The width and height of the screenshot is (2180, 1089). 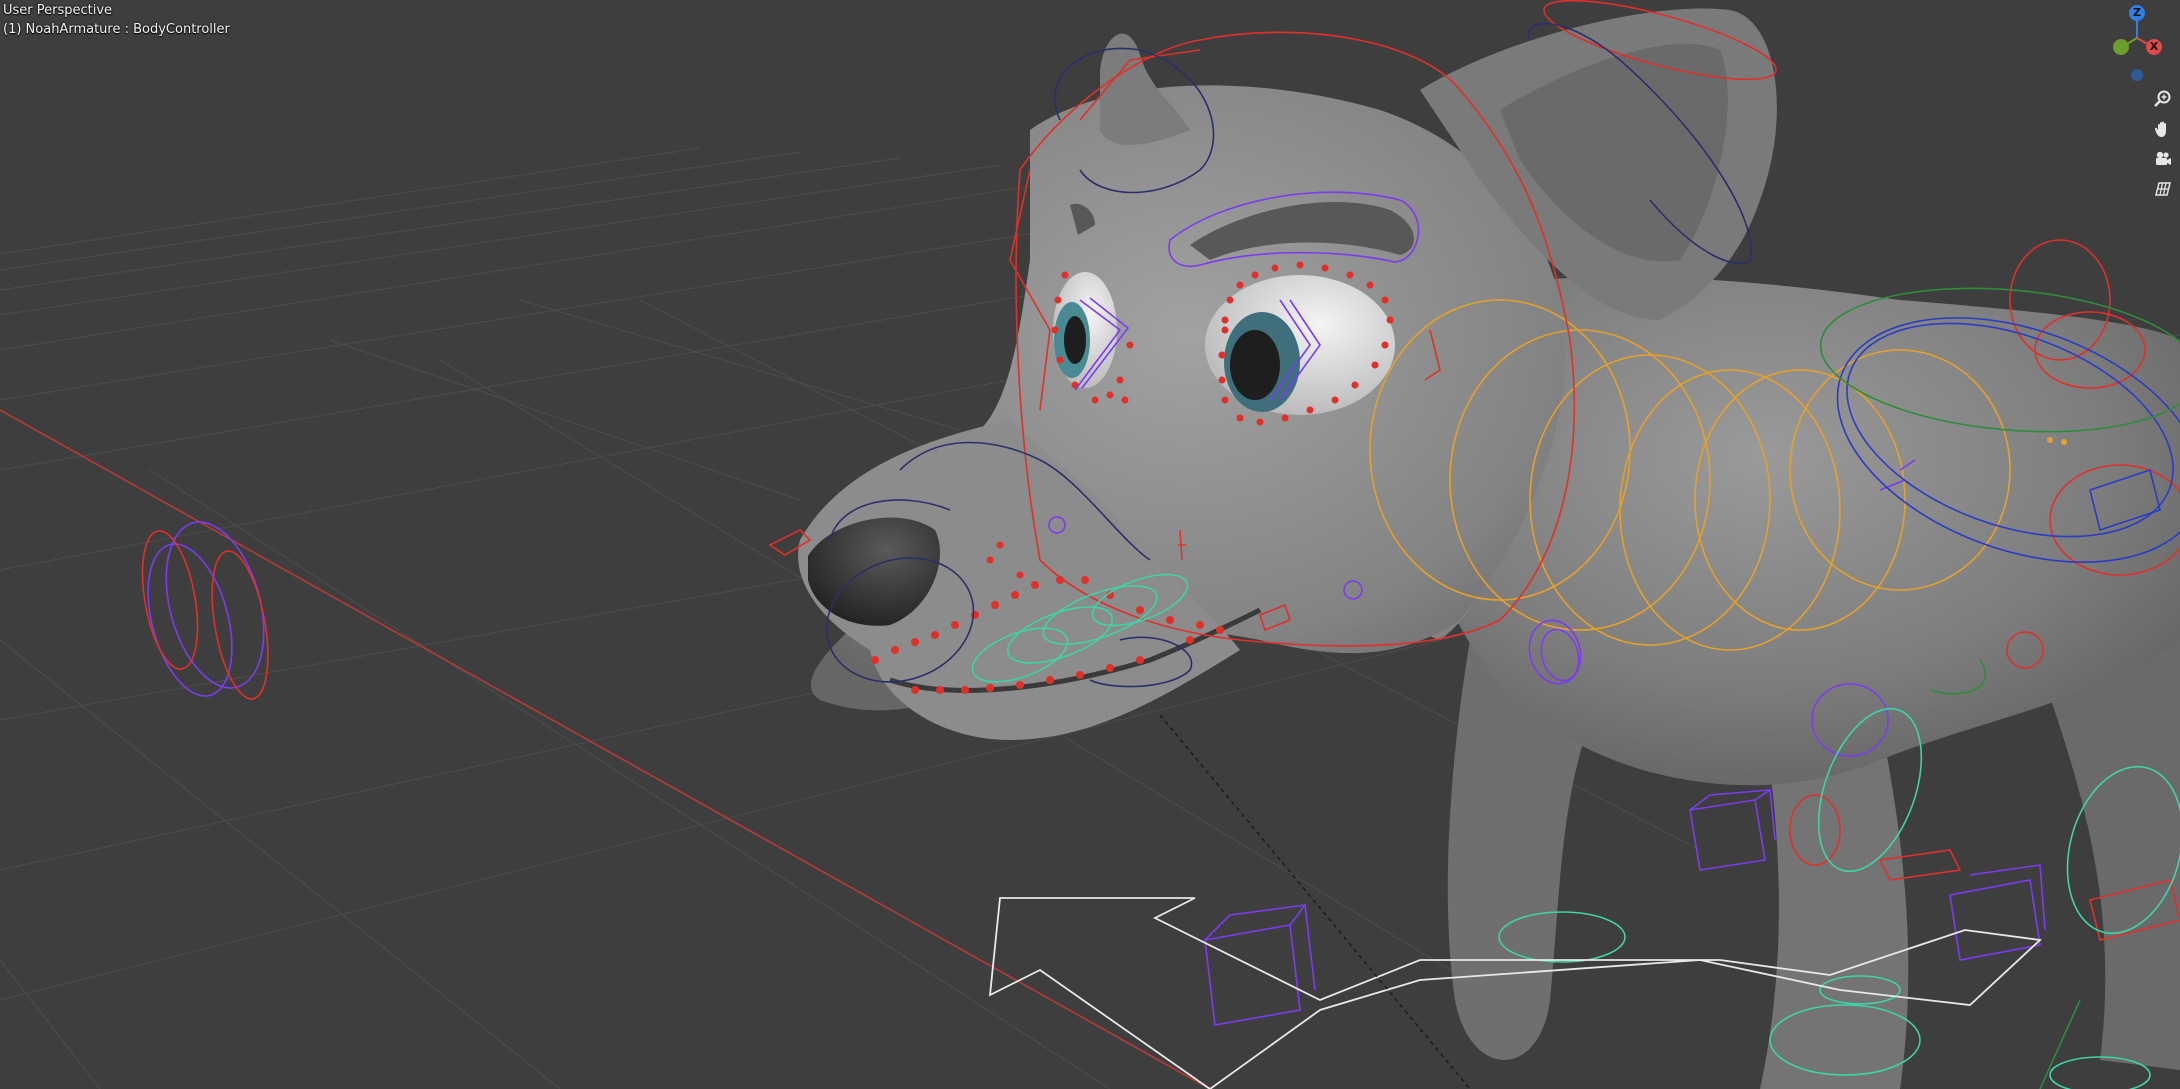 I want to click on zoom-icon, so click(x=2162, y=98).